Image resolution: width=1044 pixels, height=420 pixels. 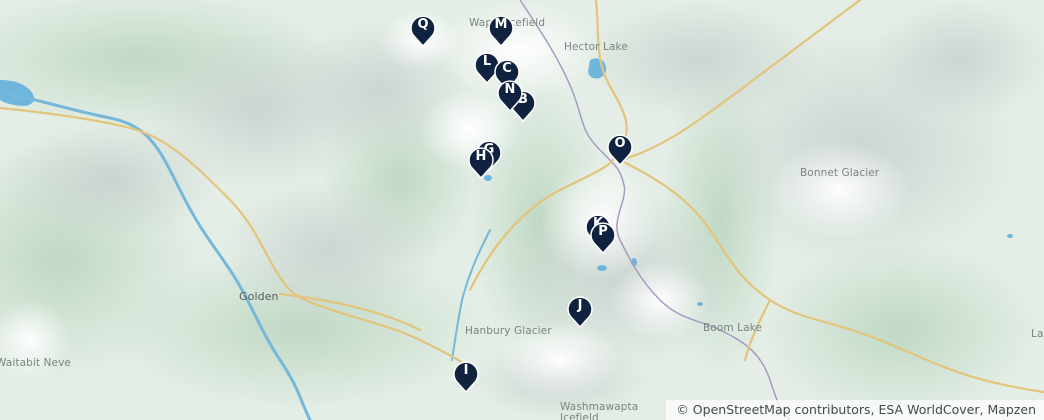 I want to click on place-label-hanbury: Hanbury Glacier, so click(x=508, y=331).